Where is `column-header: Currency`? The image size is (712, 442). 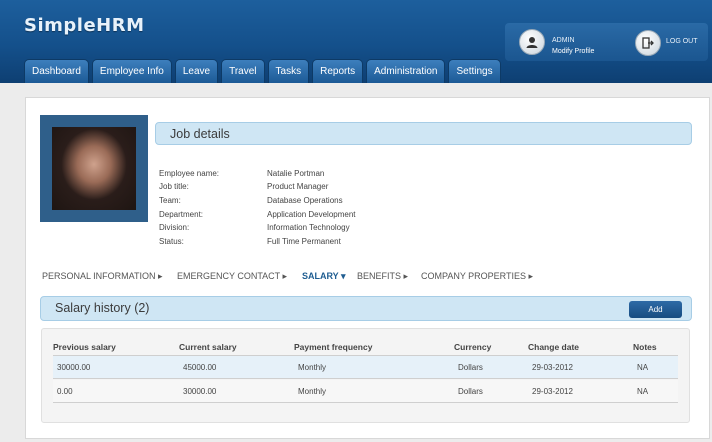 column-header: Currency is located at coordinates (473, 347).